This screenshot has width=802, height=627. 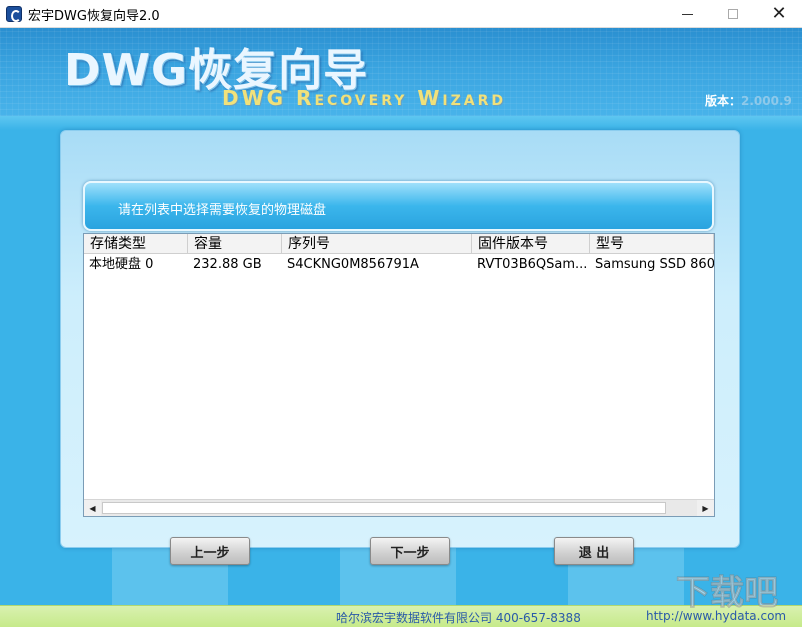 I want to click on close-button: ✕, so click(x=779, y=14).